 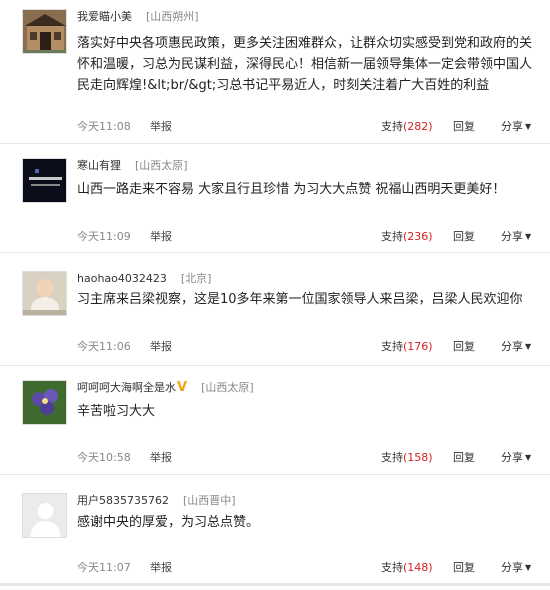 I want to click on comment-header: 呵呵呵大海啊全是水V [山西太原], so click(x=165, y=388).